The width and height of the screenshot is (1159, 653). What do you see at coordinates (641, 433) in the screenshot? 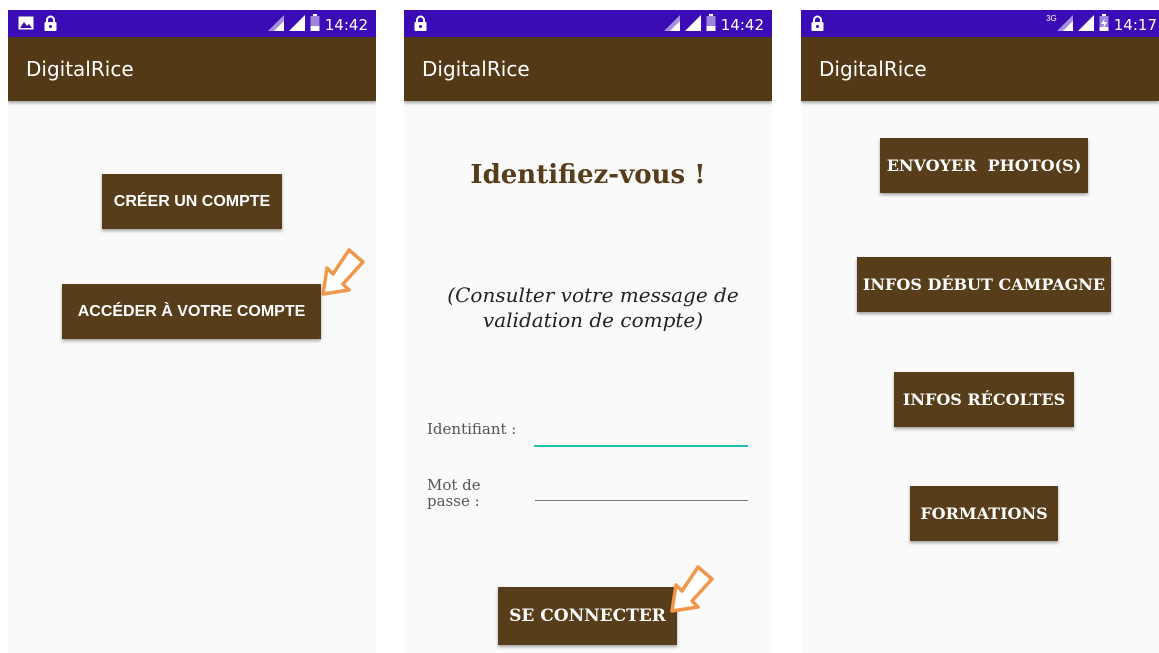
I see `login-field` at bounding box center [641, 433].